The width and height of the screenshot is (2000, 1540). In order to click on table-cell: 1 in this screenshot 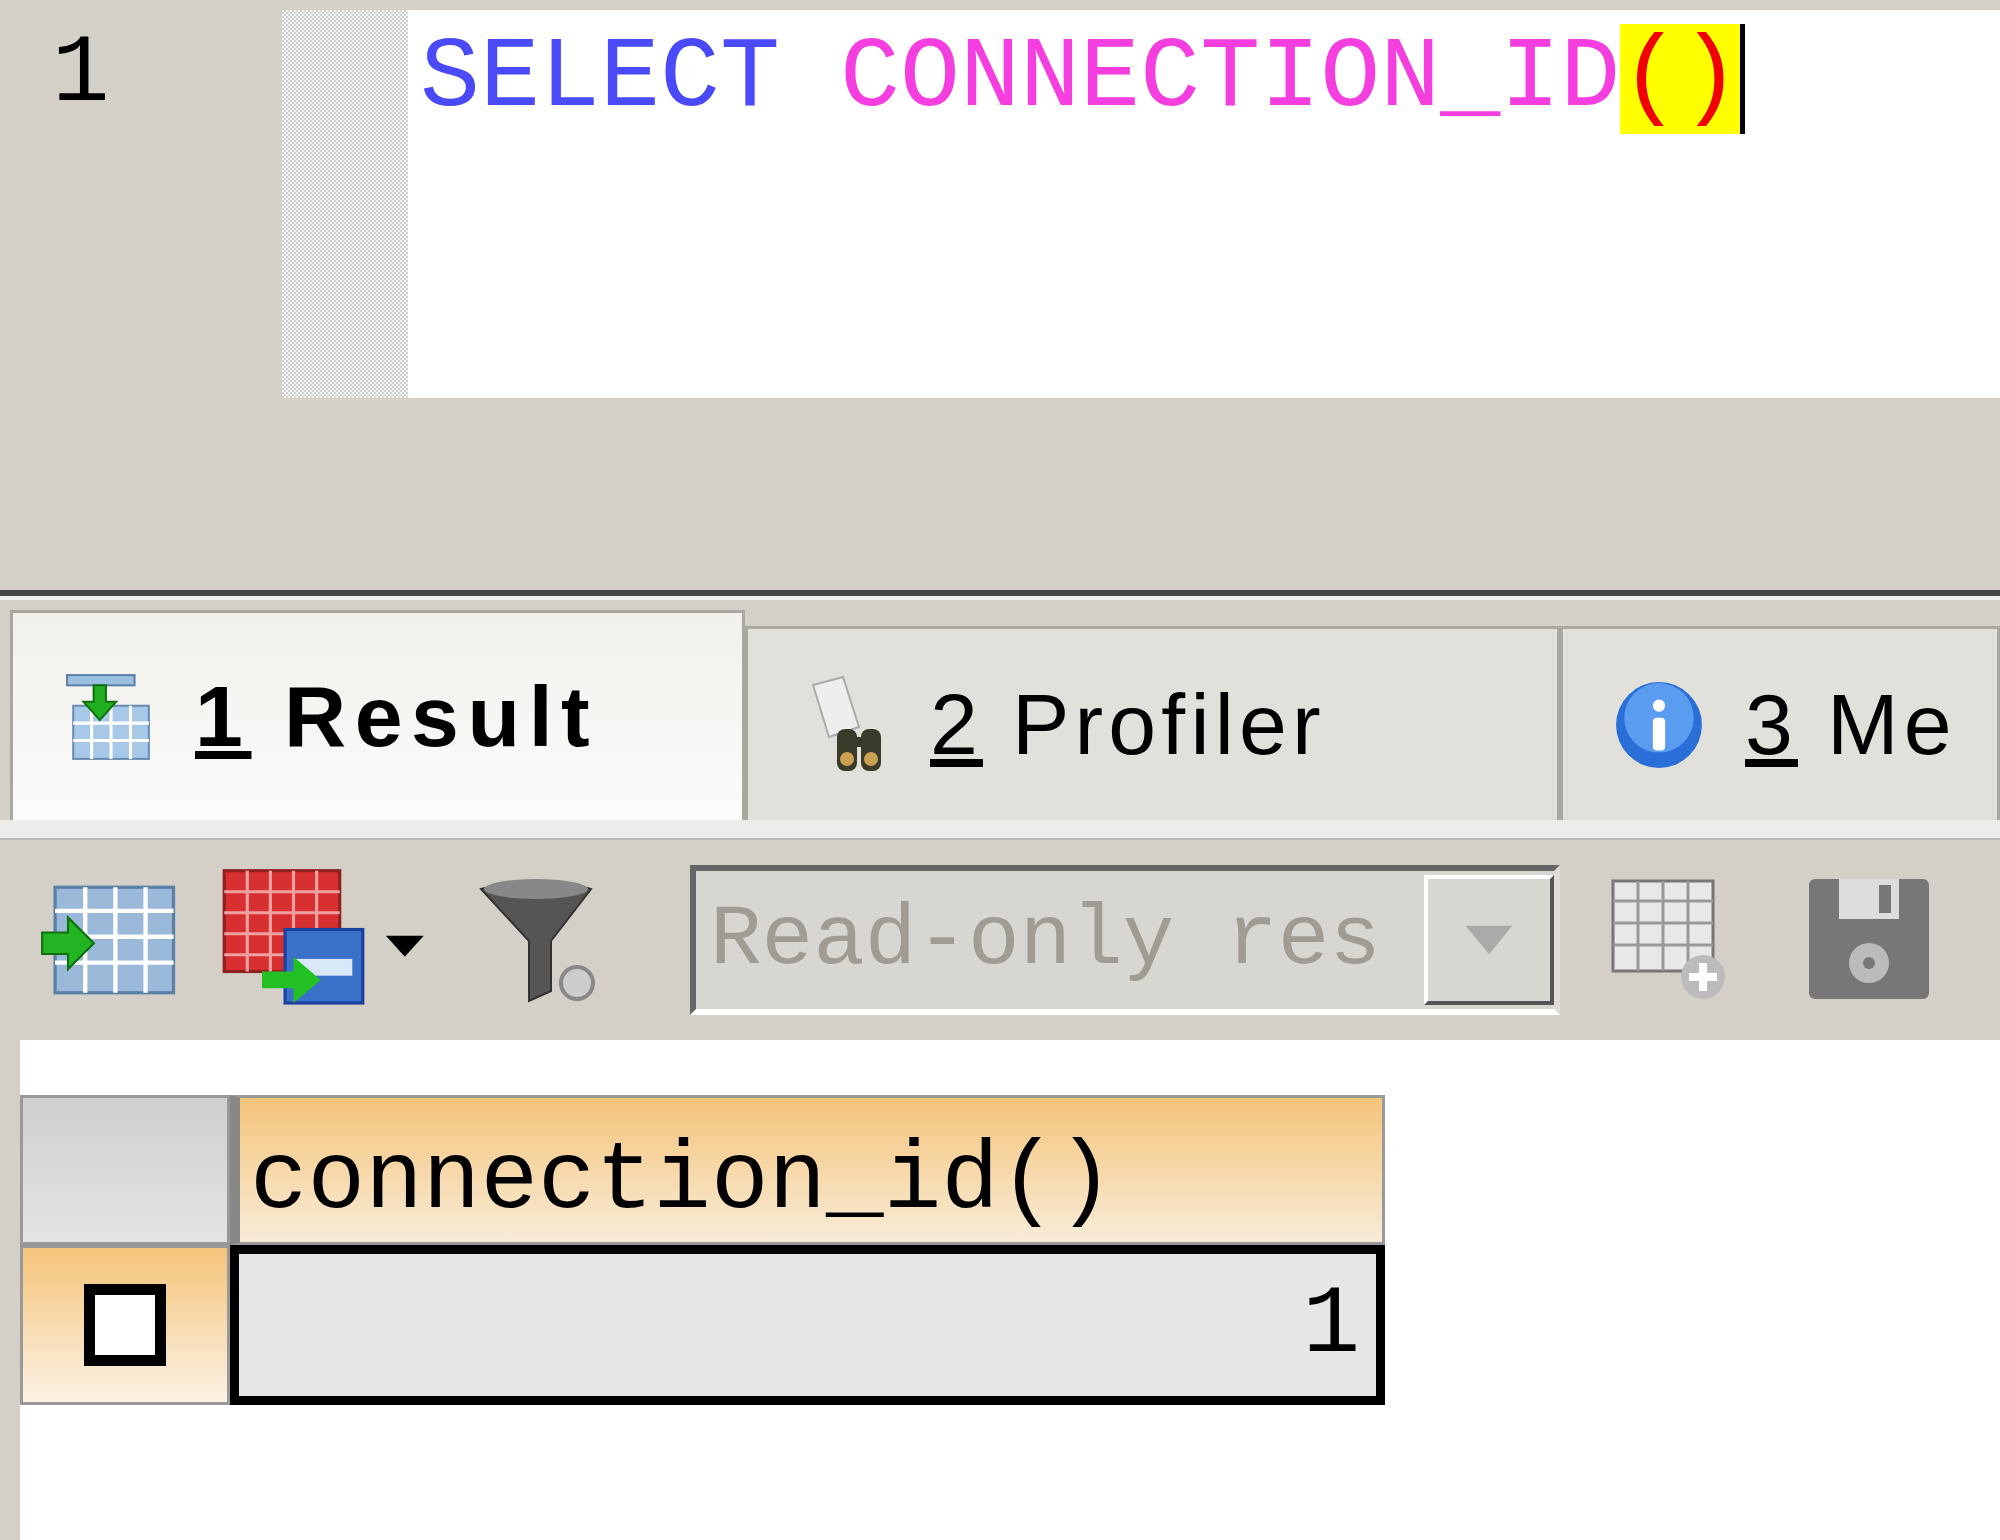, I will do `click(807, 1325)`.